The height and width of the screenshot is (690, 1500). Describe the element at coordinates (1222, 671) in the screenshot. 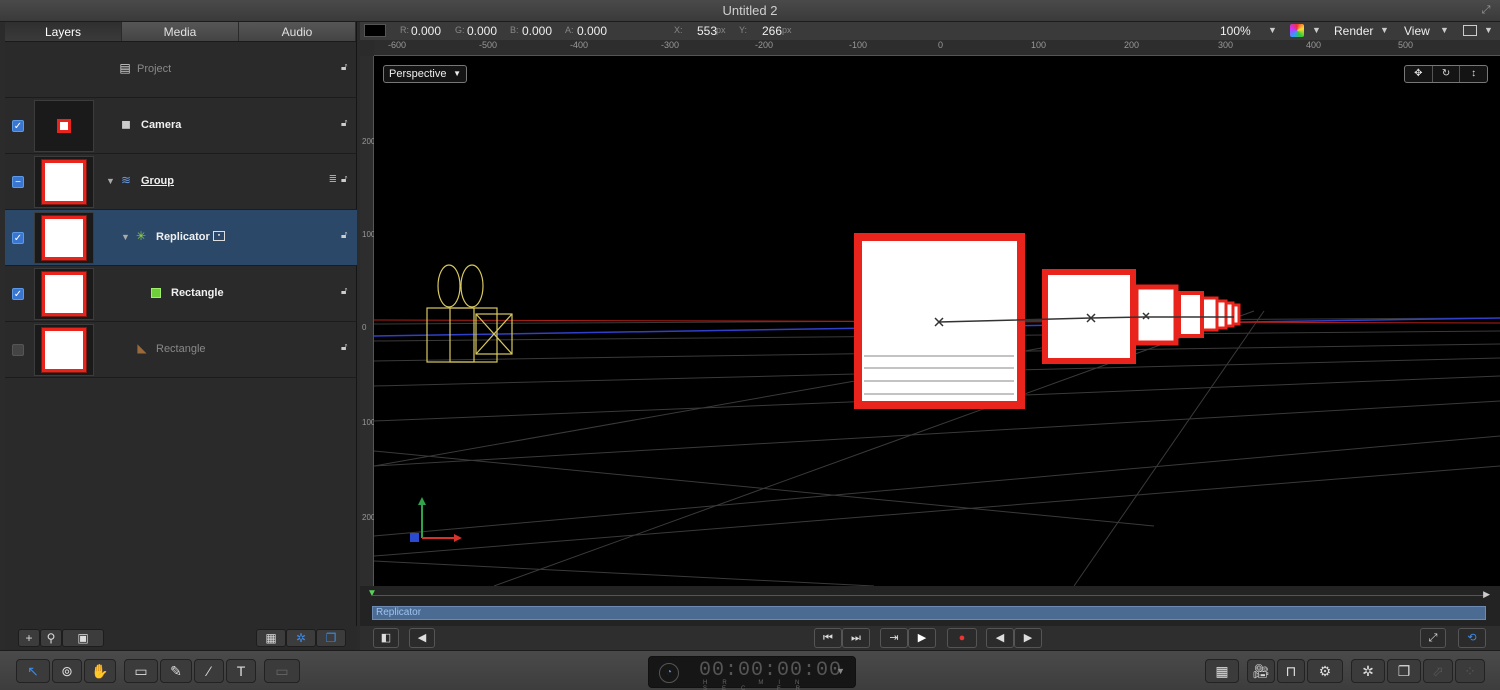

I see `keyframe-editor-icon: ▦` at that location.